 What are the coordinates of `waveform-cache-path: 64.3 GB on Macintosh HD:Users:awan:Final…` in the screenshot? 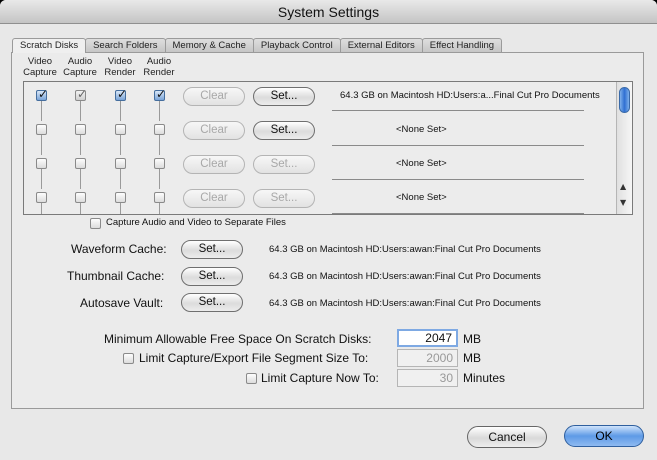 It's located at (405, 249).